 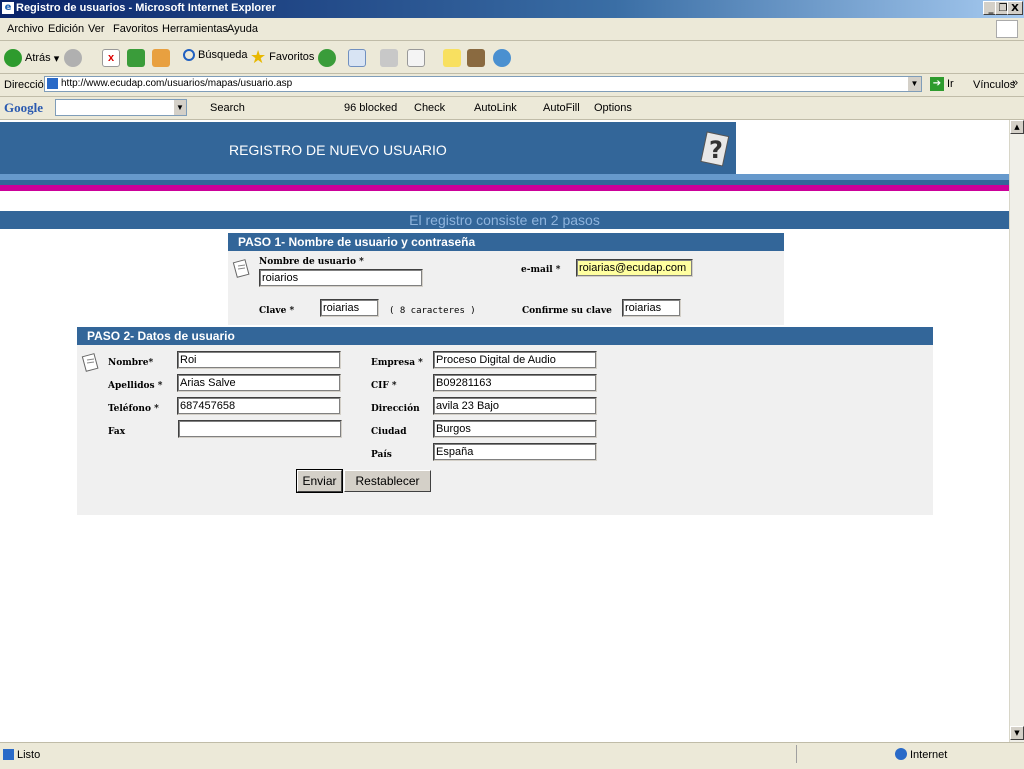 What do you see at coordinates (416, 58) in the screenshot?
I see `edit-icon` at bounding box center [416, 58].